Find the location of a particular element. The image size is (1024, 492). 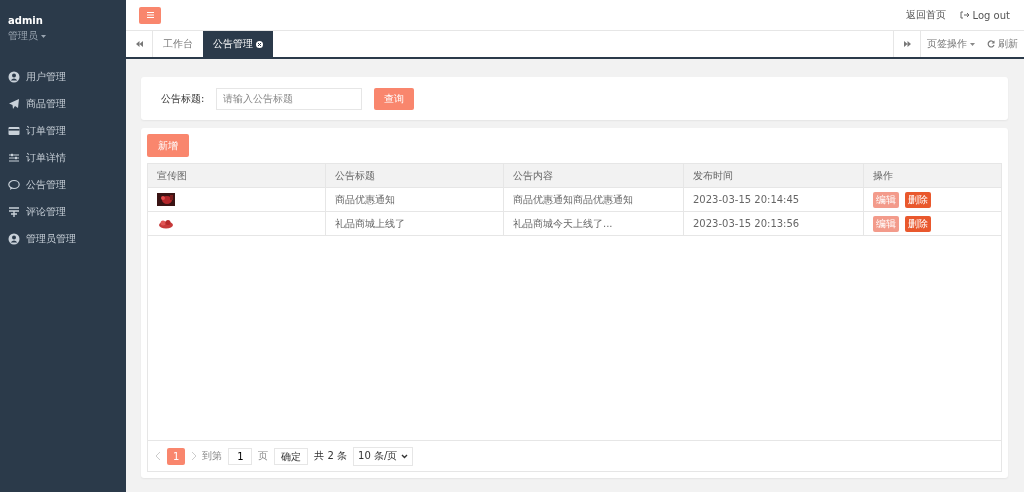

tab: 公告管理 is located at coordinates (238, 44).